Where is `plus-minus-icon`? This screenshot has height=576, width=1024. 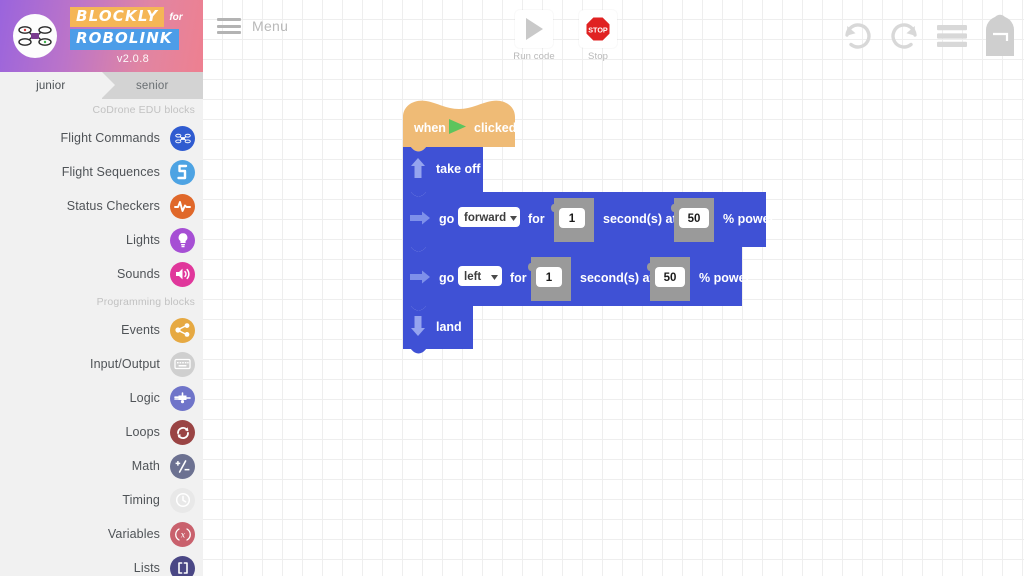 plus-minus-icon is located at coordinates (182, 466).